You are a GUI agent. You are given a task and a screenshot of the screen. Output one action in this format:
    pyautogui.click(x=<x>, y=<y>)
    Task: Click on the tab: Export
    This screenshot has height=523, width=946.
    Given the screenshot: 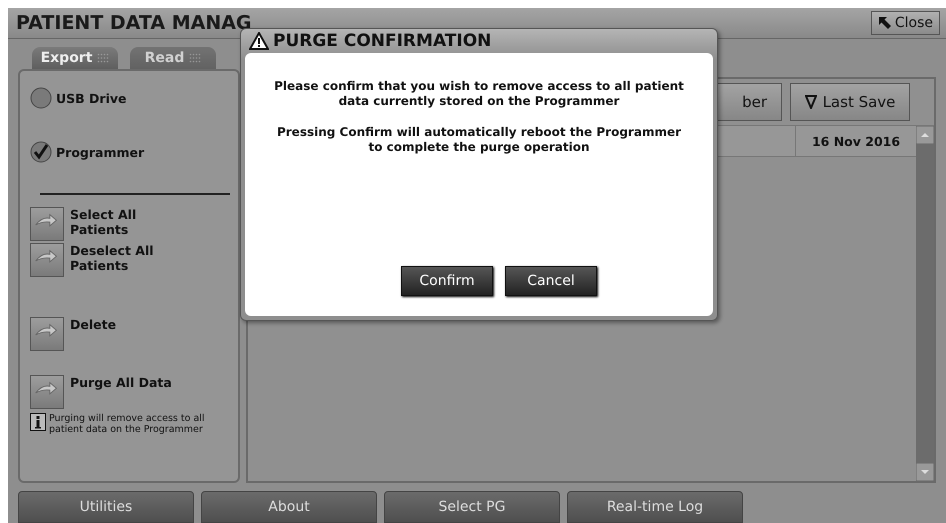 What is the action you would take?
    pyautogui.click(x=75, y=58)
    